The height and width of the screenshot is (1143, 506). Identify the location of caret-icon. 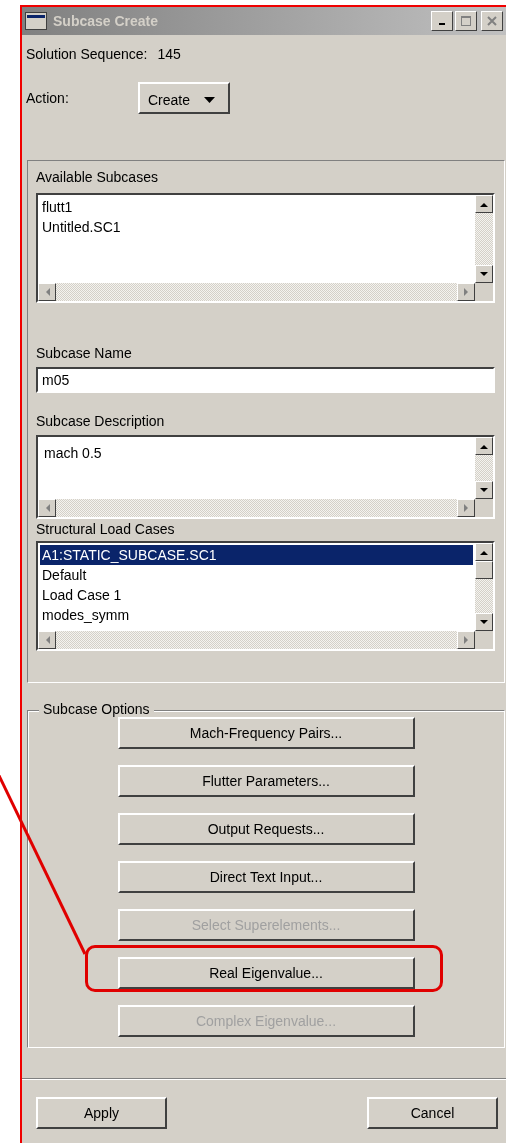
(210, 100).